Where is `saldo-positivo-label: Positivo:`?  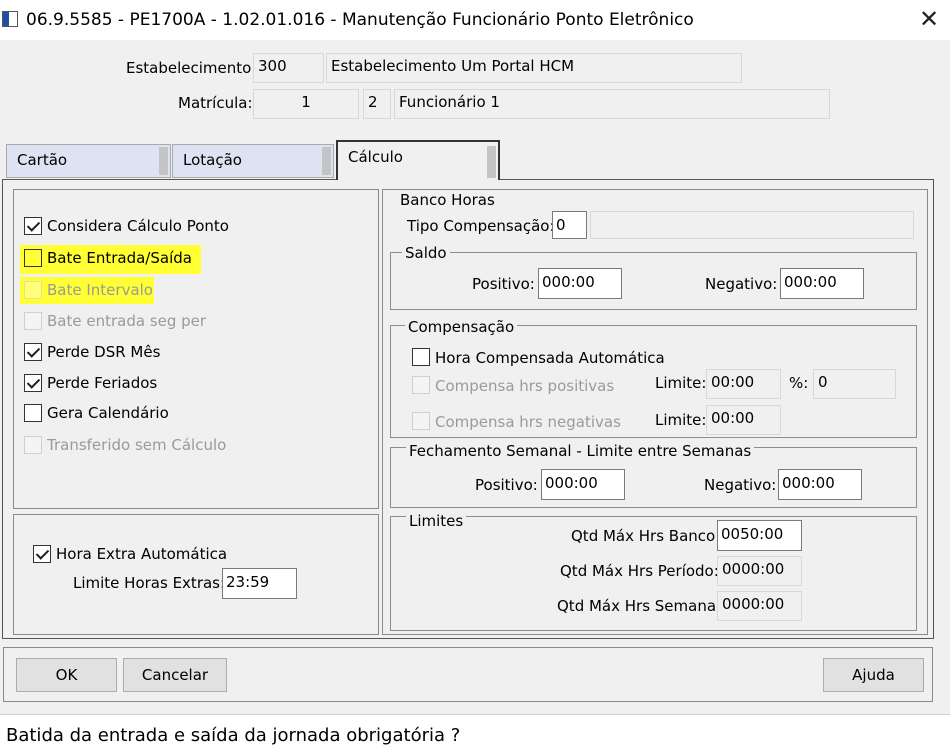 saldo-positivo-label: Positivo: is located at coordinates (503, 284).